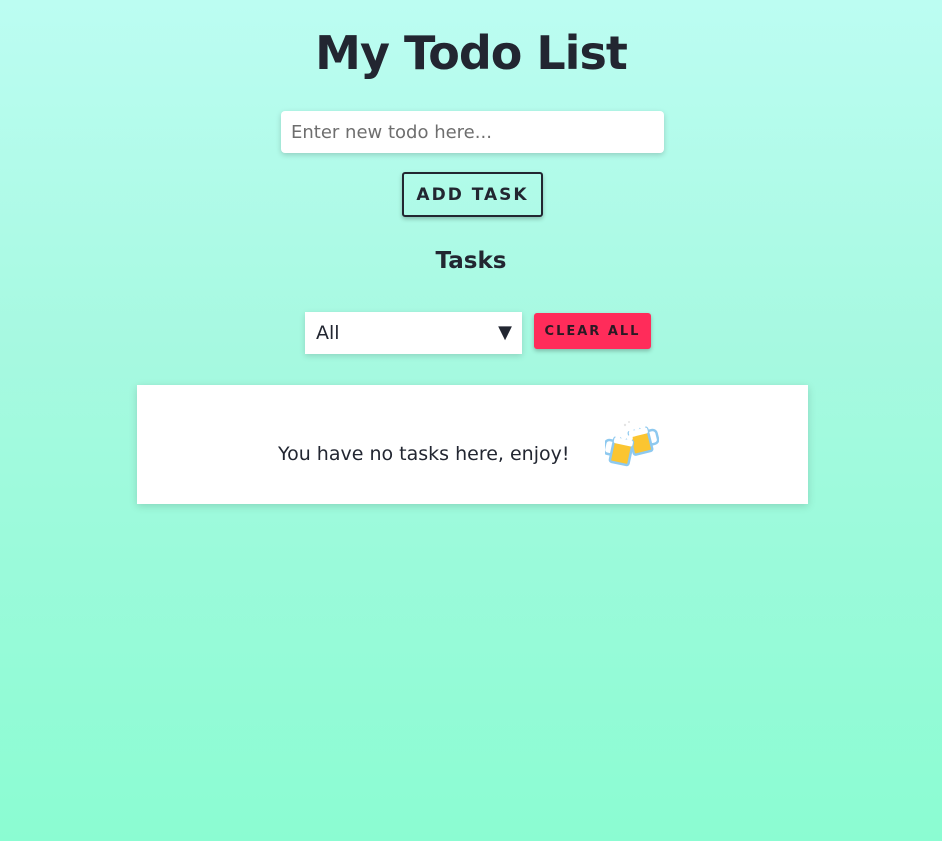 The height and width of the screenshot is (841, 942). What do you see at coordinates (592, 331) in the screenshot?
I see `clear-all-button: CLEAR ALL` at bounding box center [592, 331].